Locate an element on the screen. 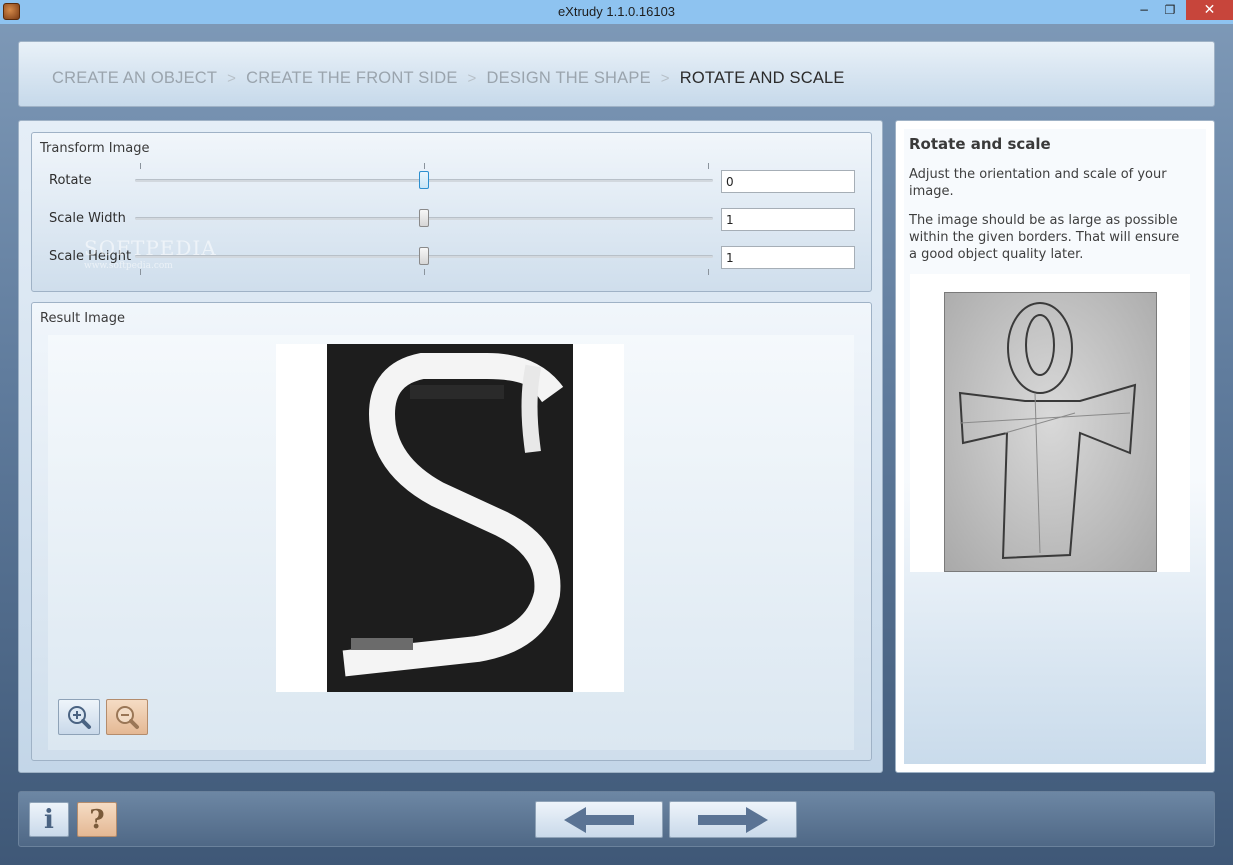 This screenshot has height=865, width=1233. title-bar: eXtrudy 1.1.0.16103 − ❐ ✕ is located at coordinates (616, 12).